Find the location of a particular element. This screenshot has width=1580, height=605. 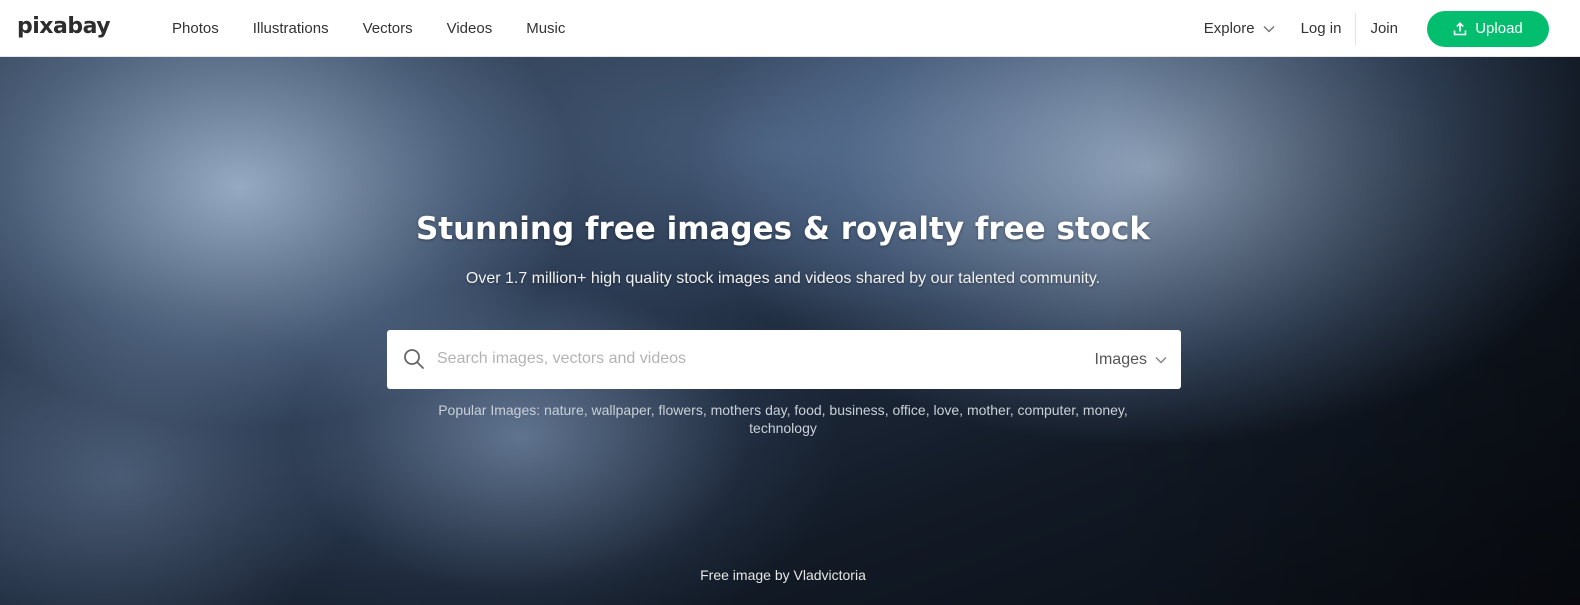

popular-term-link: flowers is located at coordinates (680, 410).